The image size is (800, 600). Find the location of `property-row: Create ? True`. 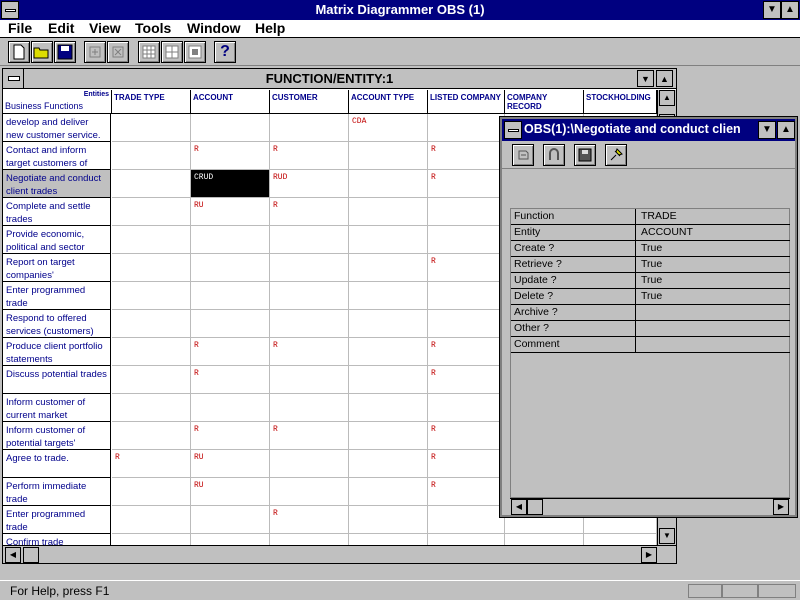

property-row: Create ? True is located at coordinates (650, 249).